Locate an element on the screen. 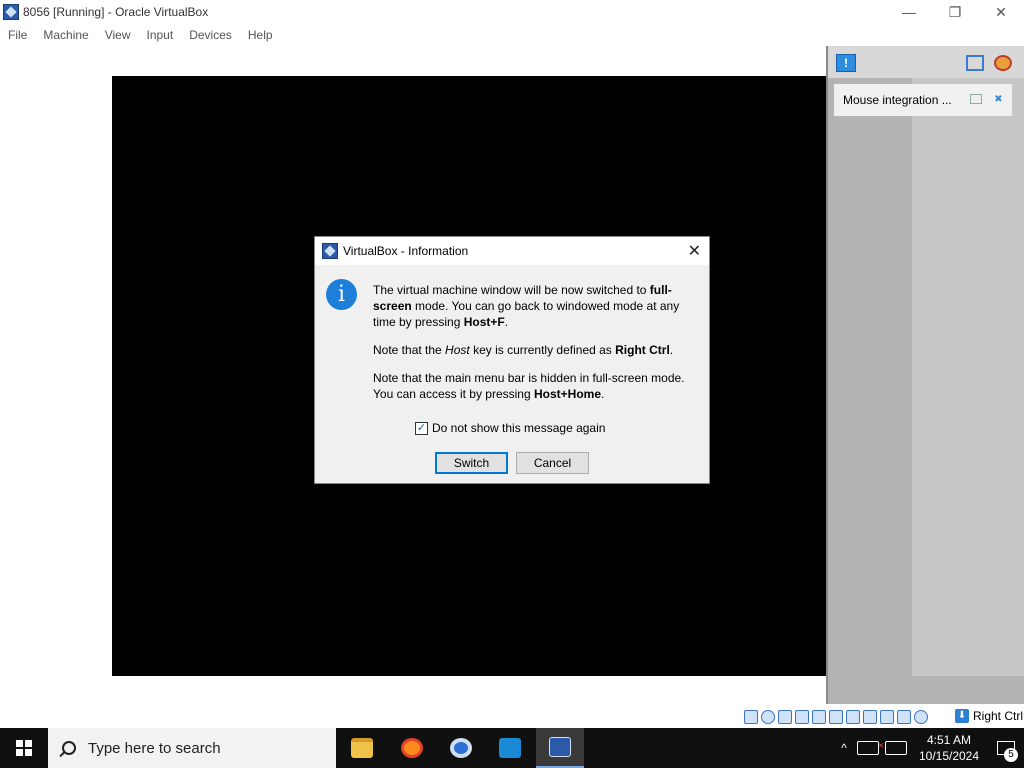 This screenshot has width=1024, height=768. status-bar-icons is located at coordinates (836, 717).